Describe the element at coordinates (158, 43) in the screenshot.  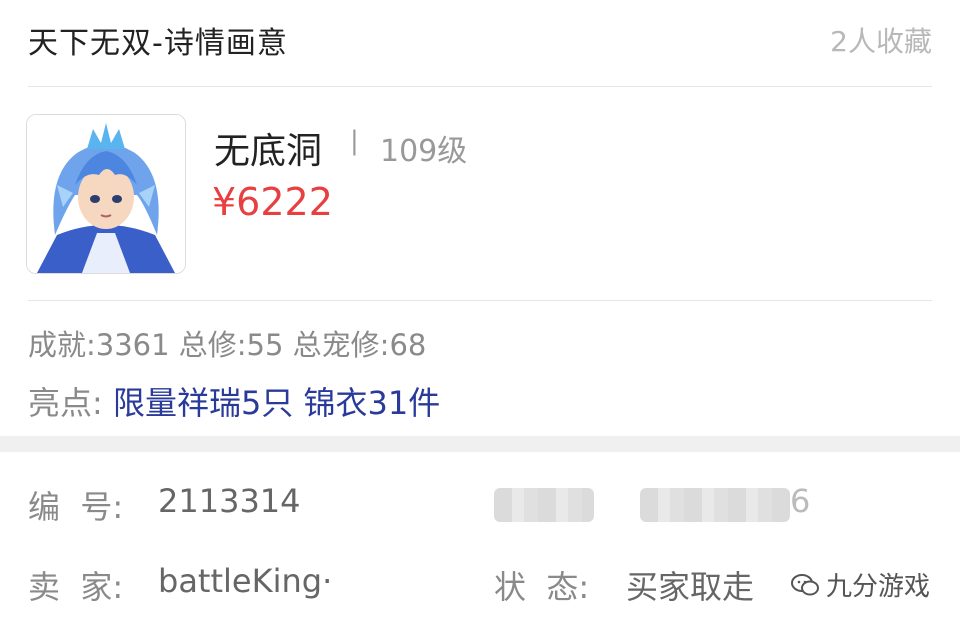
I see `server-title: 天下无双-诗情画意` at that location.